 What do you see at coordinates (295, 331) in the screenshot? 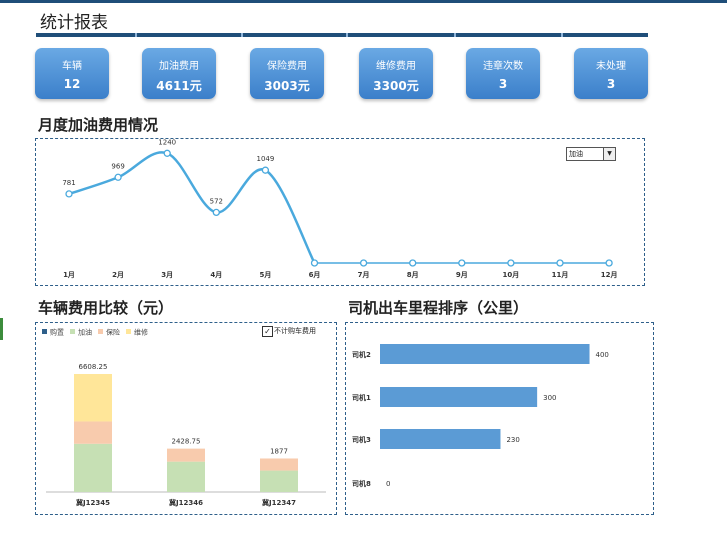
I see `exclude-purchase-label: 不计购车费用` at bounding box center [295, 331].